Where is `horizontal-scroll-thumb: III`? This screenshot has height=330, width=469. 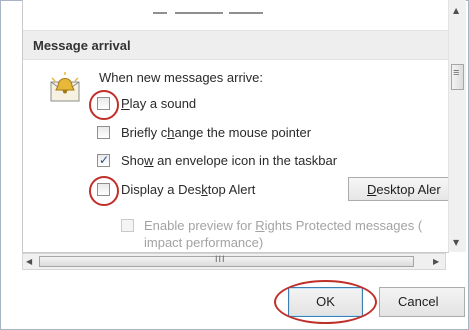
horizontal-scroll-thumb: III is located at coordinates (226, 260).